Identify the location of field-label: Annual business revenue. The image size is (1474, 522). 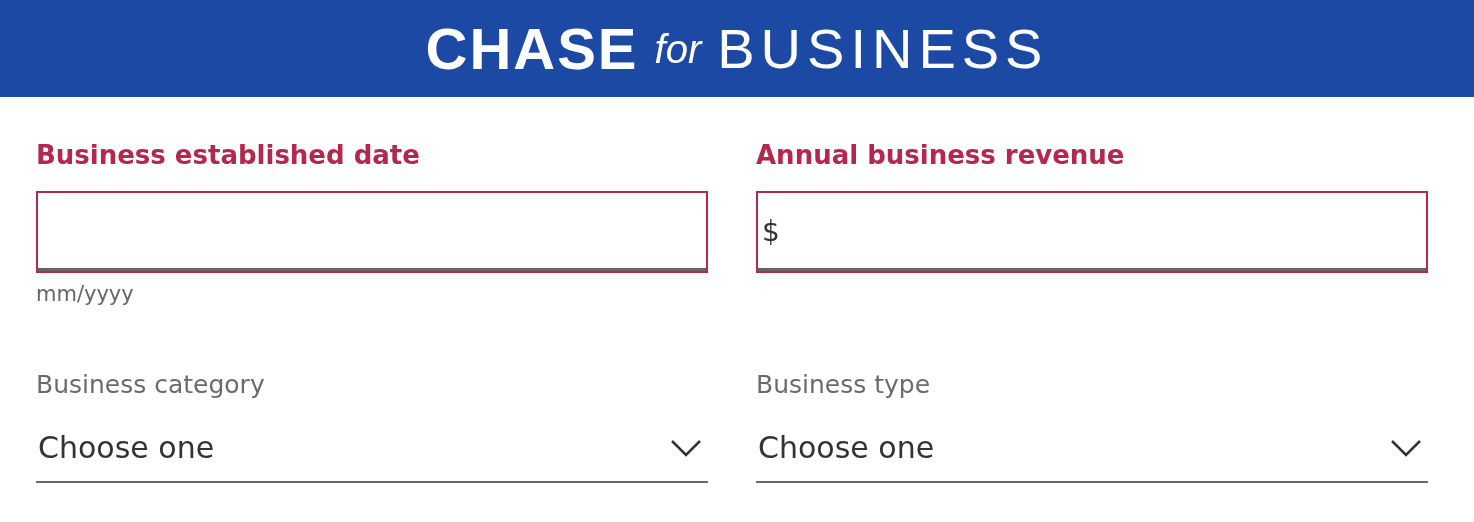
(941, 155).